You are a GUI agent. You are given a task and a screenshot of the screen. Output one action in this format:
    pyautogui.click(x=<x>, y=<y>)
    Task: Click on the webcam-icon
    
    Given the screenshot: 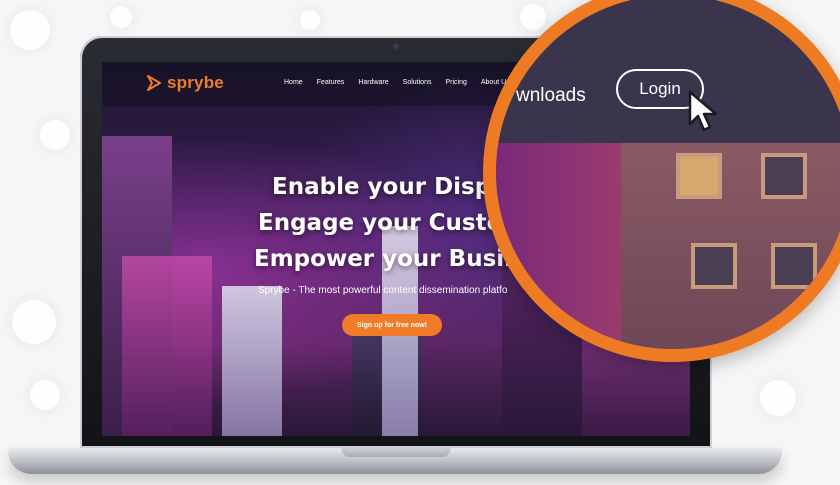 What is the action you would take?
    pyautogui.click(x=396, y=46)
    